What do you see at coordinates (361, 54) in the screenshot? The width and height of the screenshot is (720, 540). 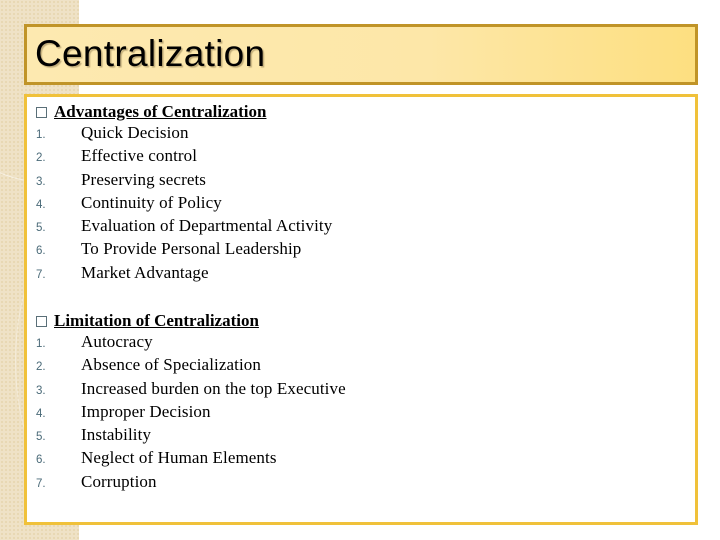 I see `title-box: Centralization` at bounding box center [361, 54].